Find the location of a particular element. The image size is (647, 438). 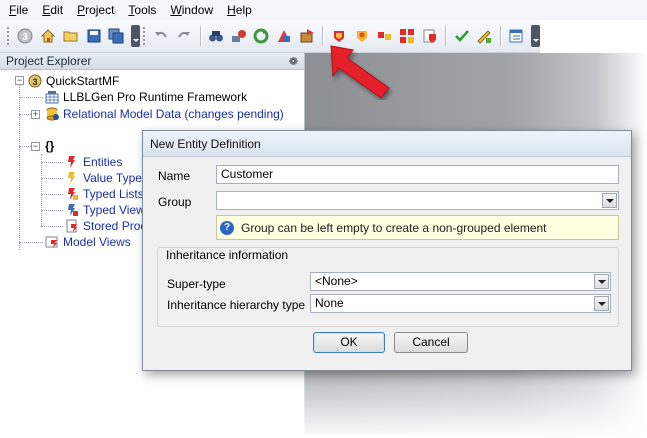

home-icon is located at coordinates (48, 36).